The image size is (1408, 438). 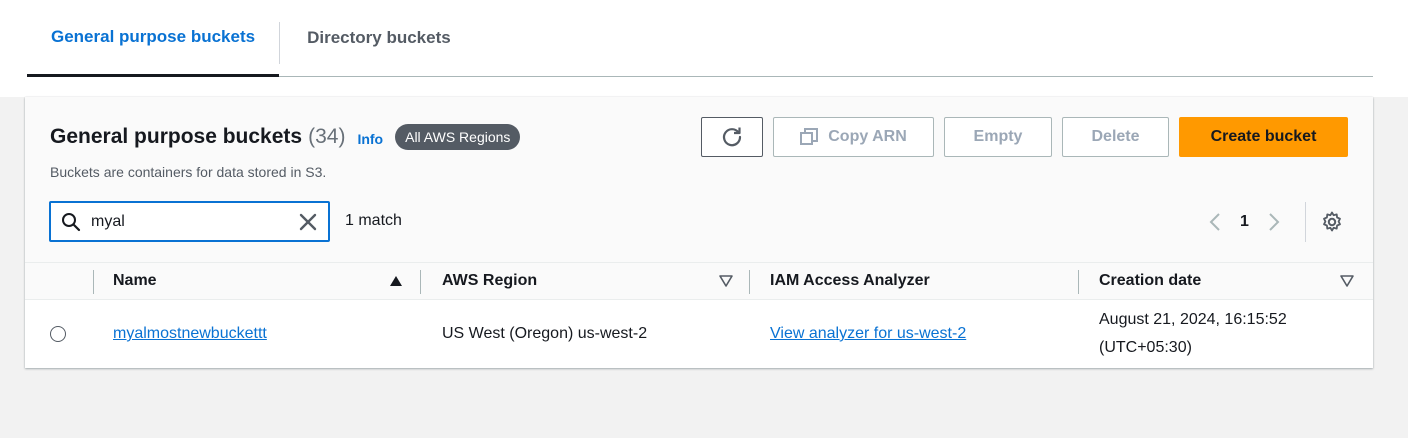 I want to click on refresh-button, so click(x=732, y=137).